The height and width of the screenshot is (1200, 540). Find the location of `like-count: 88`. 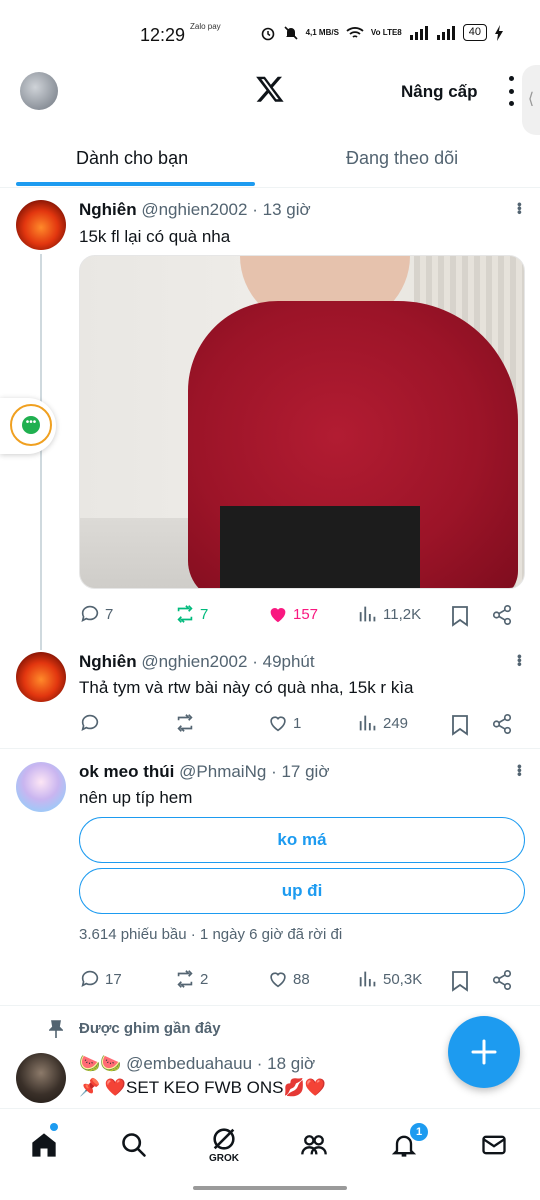

like-count: 88 is located at coordinates (301, 979).